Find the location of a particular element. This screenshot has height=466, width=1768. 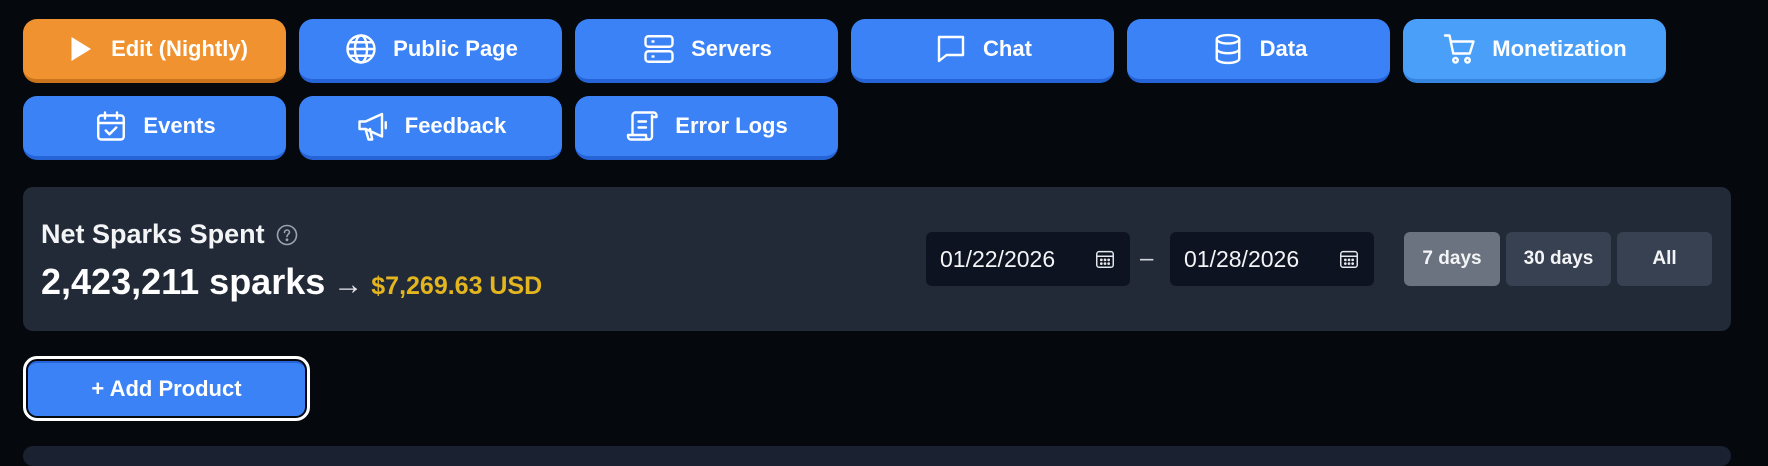

sparks-total: 2,423,211 sparks is located at coordinates (183, 281).